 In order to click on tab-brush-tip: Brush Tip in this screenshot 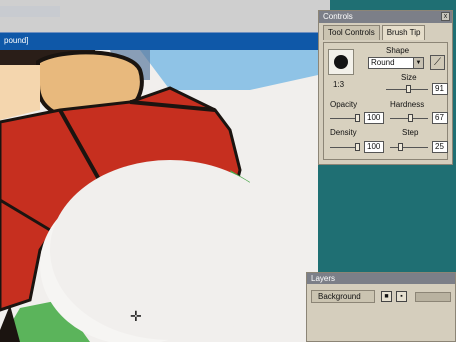, I will do `click(403, 32)`.